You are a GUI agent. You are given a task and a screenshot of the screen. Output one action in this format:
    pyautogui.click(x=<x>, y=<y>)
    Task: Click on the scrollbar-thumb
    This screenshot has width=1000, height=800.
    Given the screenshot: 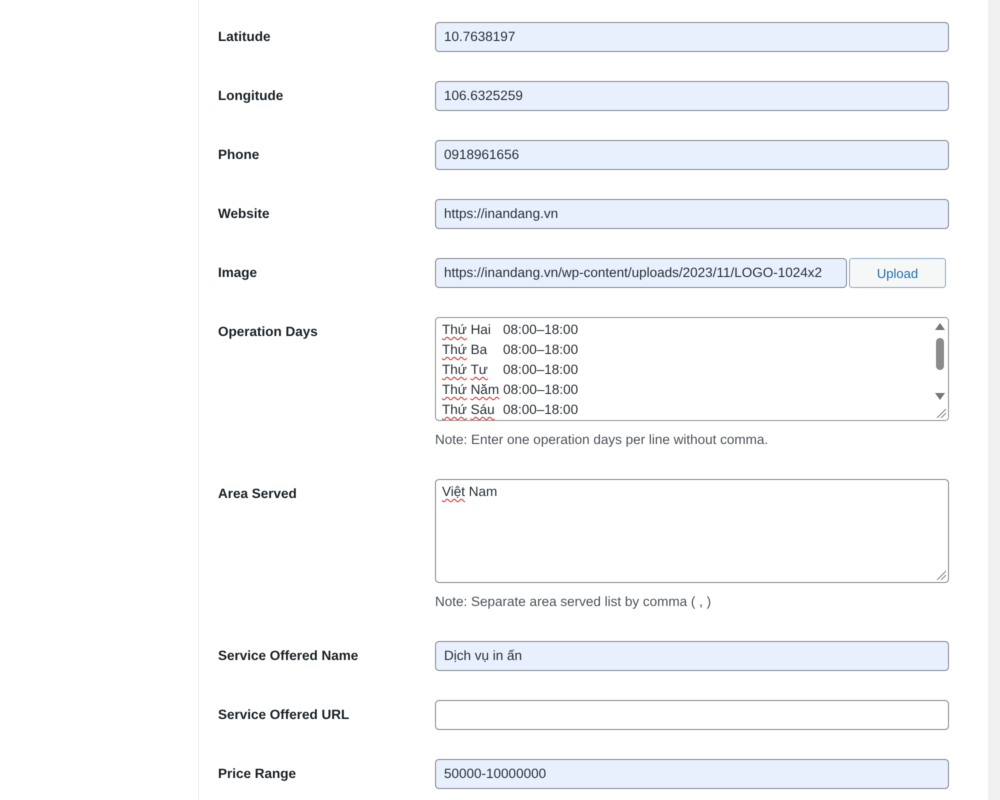 What is the action you would take?
    pyautogui.click(x=940, y=354)
    